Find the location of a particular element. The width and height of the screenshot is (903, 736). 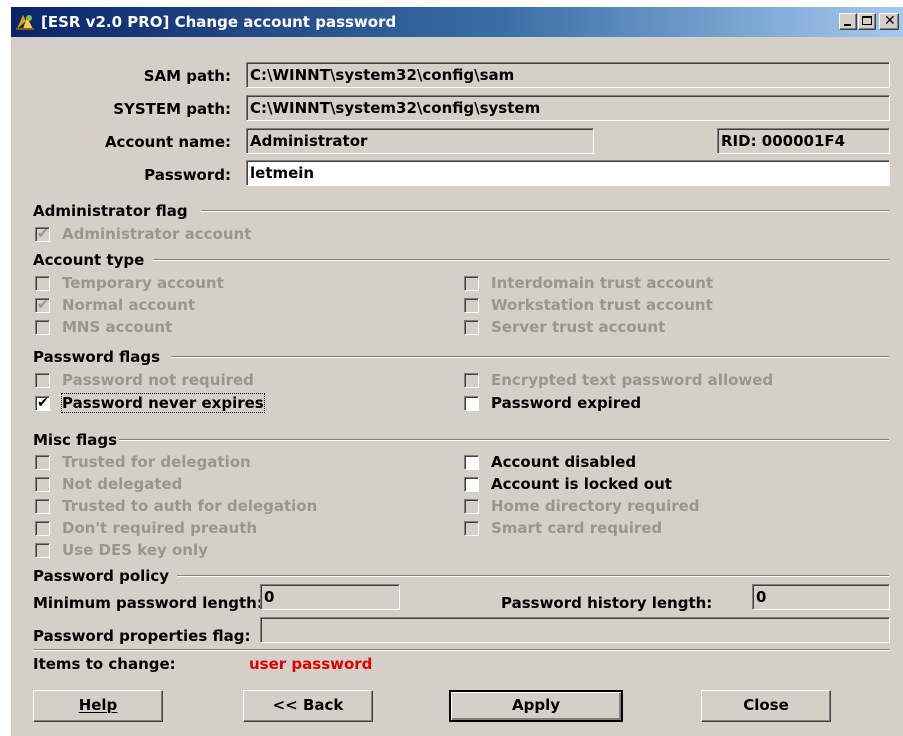

apply-button-label: Apply is located at coordinates (535, 705).